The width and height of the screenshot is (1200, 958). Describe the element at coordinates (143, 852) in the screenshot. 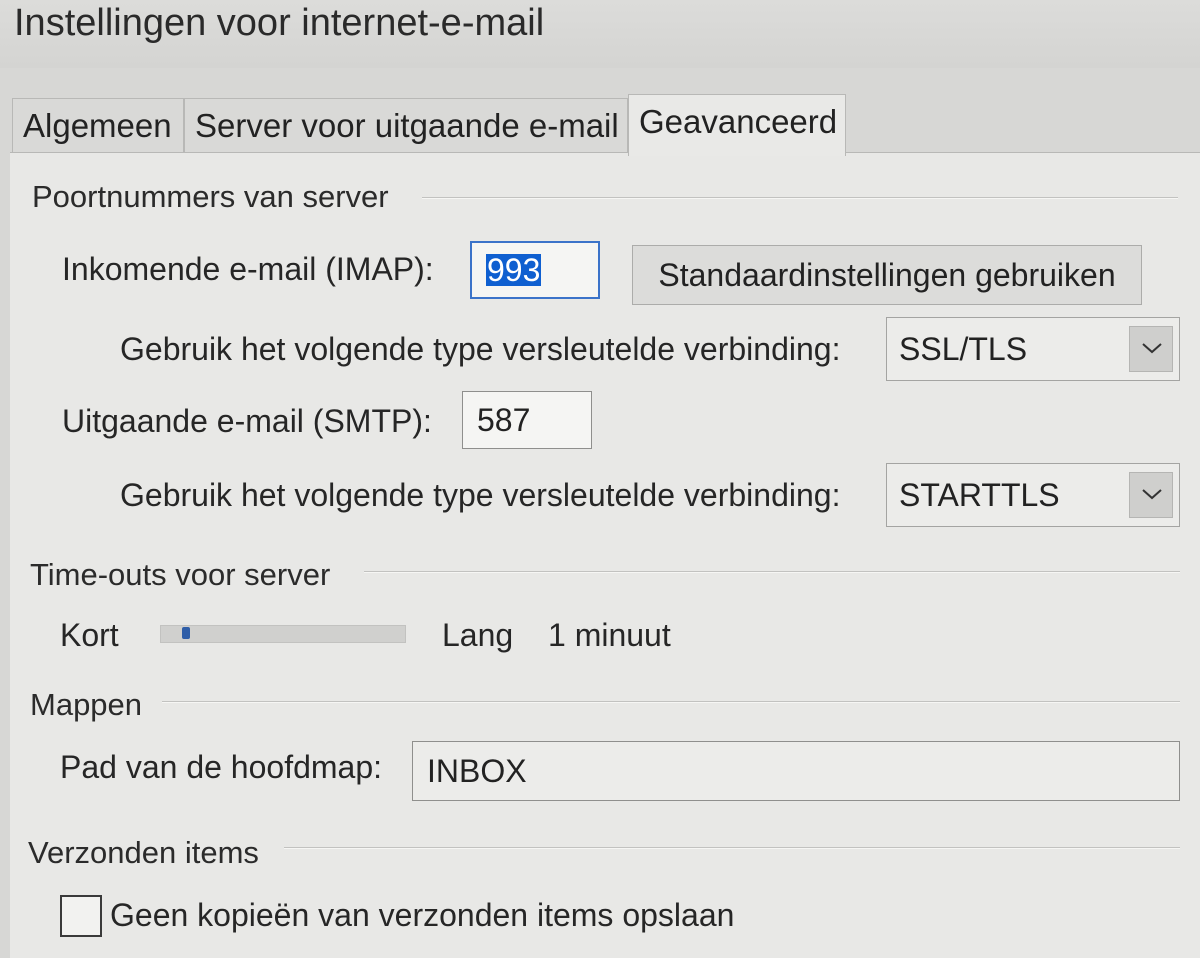

I see `sent-items-group-label: Verzonden items` at that location.